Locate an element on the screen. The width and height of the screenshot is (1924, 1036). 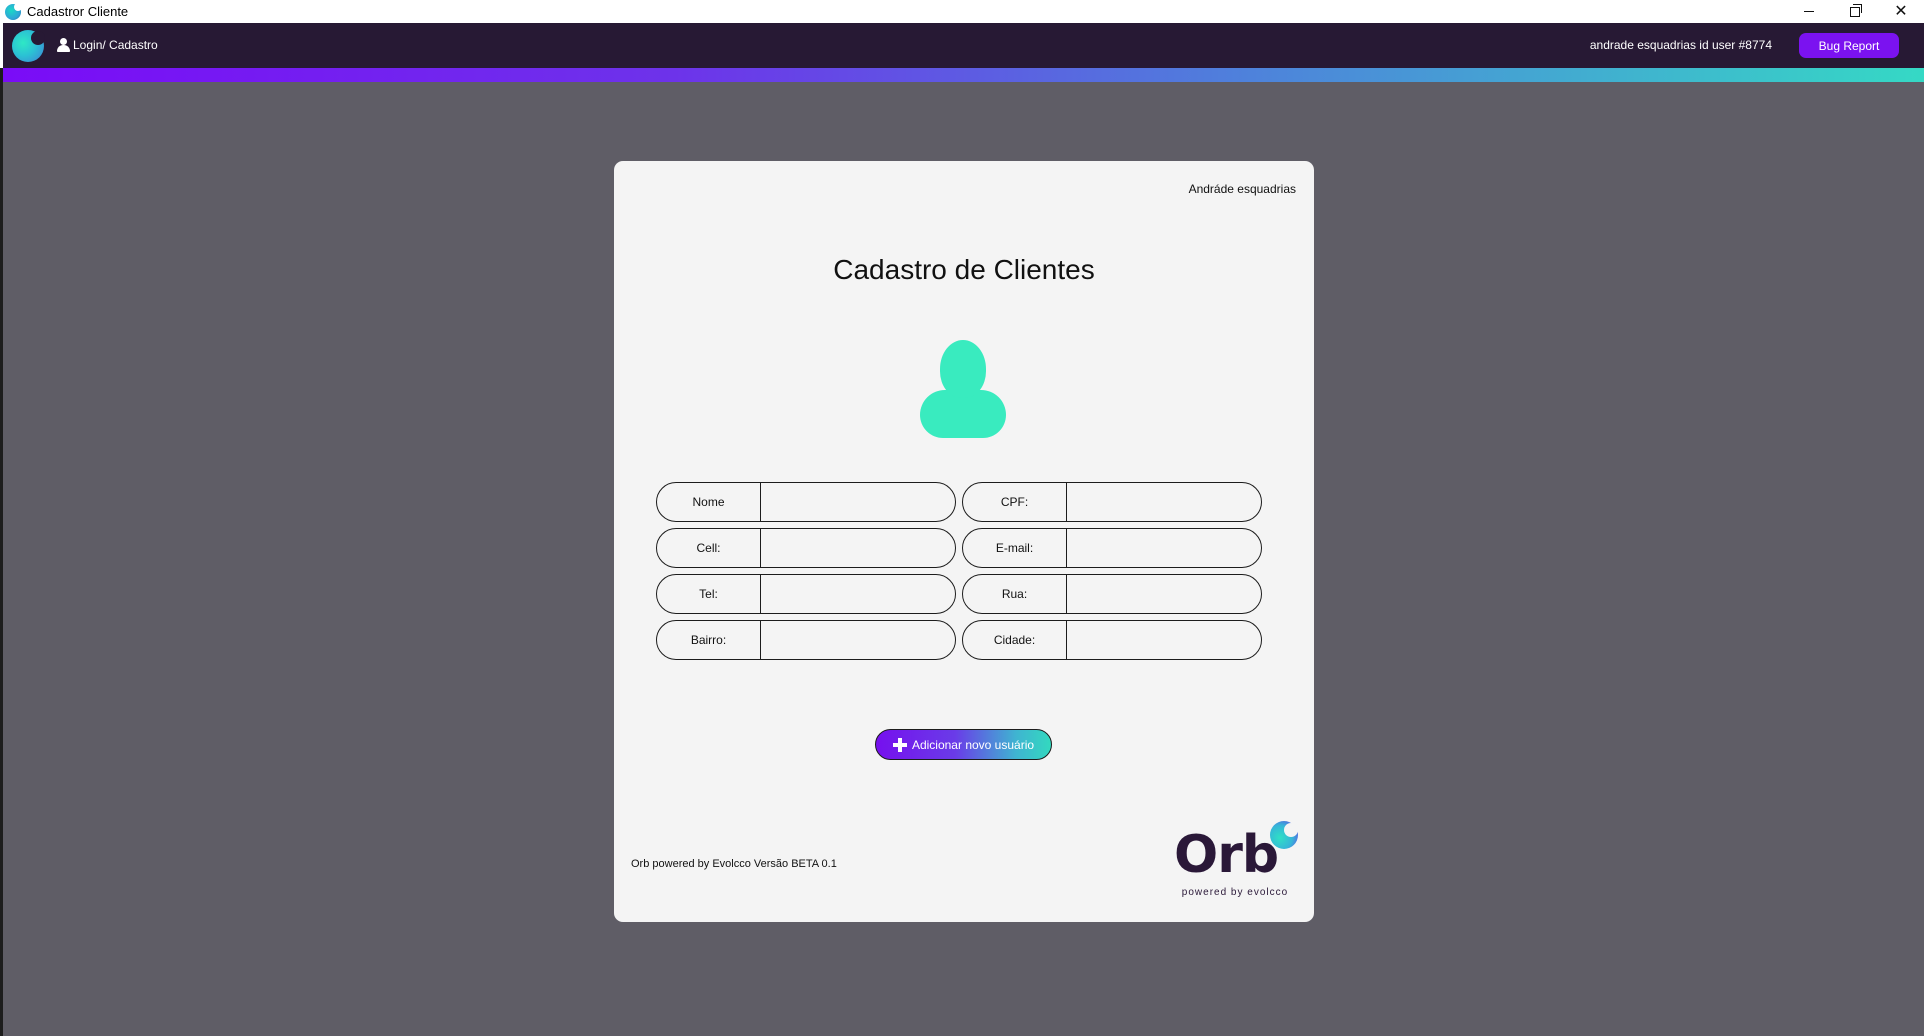
plus-icon is located at coordinates (899, 744).